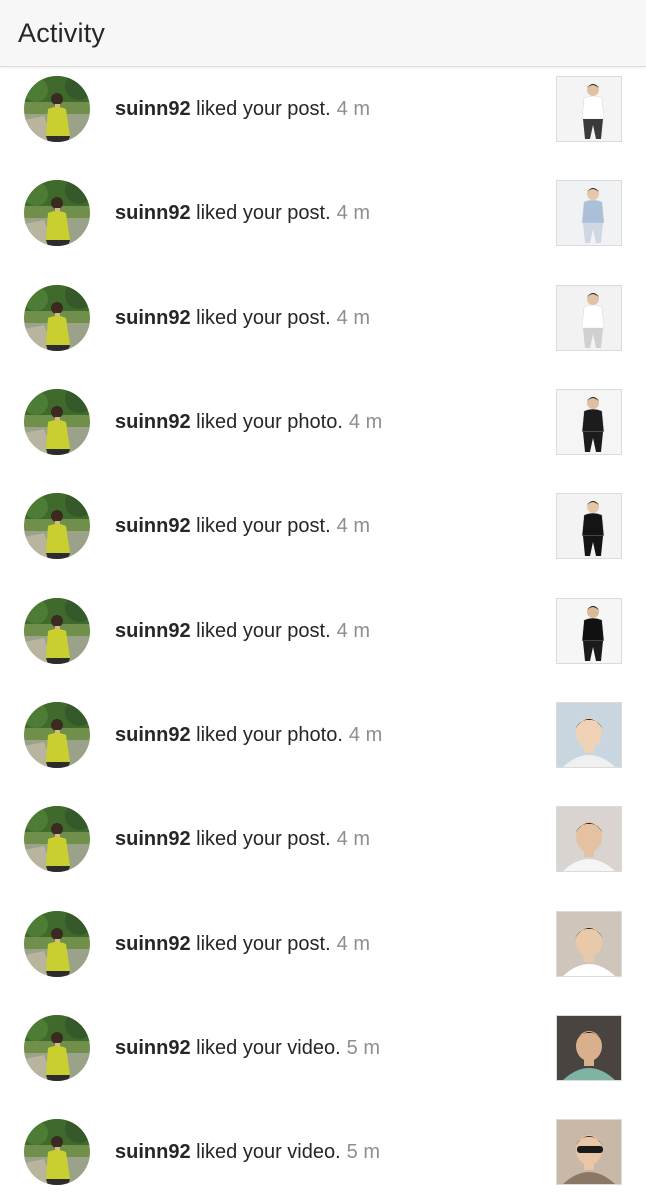  I want to click on page-title: Activity, so click(62, 32).